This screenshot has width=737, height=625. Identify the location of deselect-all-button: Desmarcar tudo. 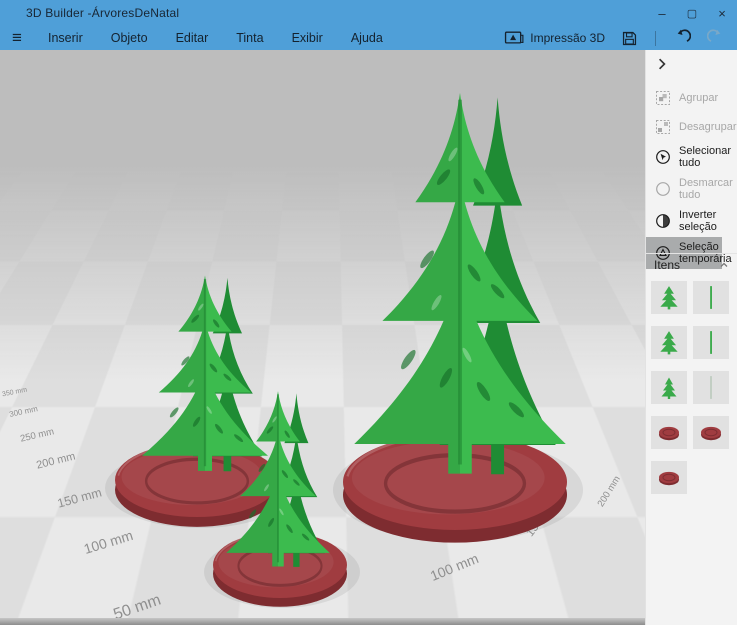
(691, 189).